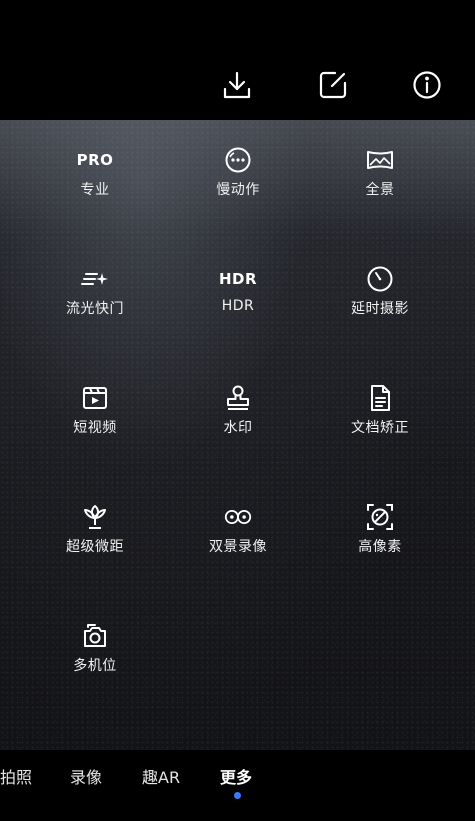 Image resolution: width=475 pixels, height=821 pixels. I want to click on mode-multi-camera: 多机位, so click(95, 648).